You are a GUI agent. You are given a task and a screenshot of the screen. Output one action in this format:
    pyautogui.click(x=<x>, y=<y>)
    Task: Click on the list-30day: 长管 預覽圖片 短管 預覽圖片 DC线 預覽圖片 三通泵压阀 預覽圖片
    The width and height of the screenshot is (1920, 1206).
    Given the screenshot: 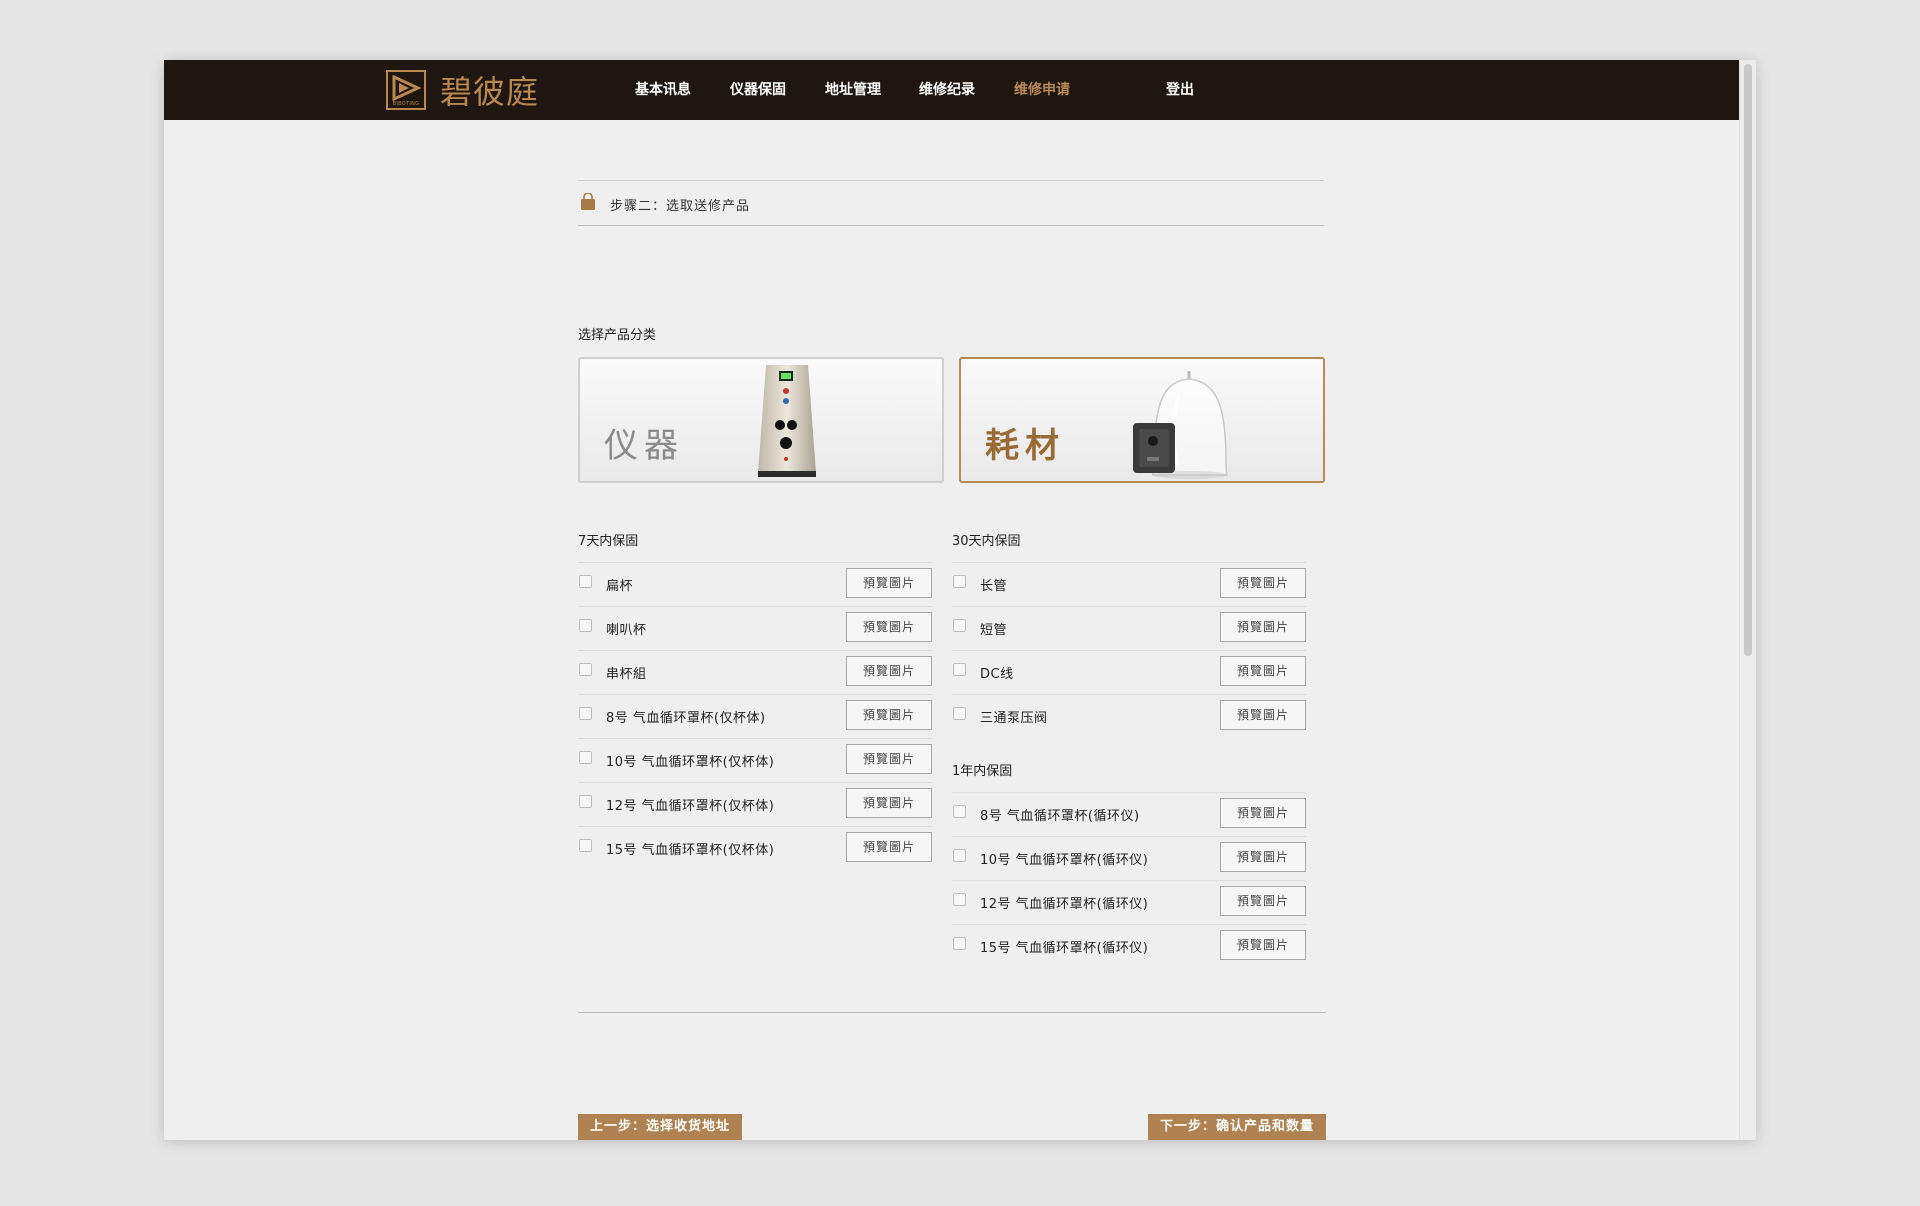 What is the action you would take?
    pyautogui.click(x=1129, y=650)
    